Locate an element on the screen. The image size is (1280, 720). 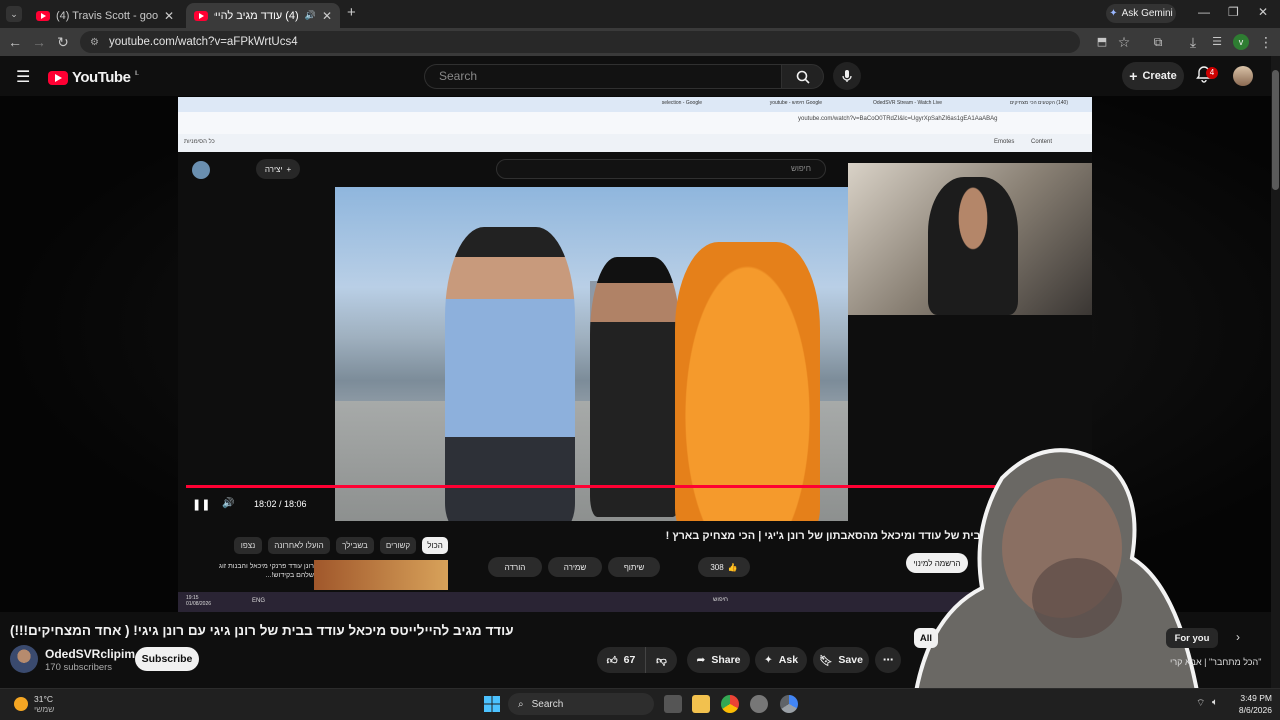
speaker-icon: 🔊 is located at coordinates (310, 15).